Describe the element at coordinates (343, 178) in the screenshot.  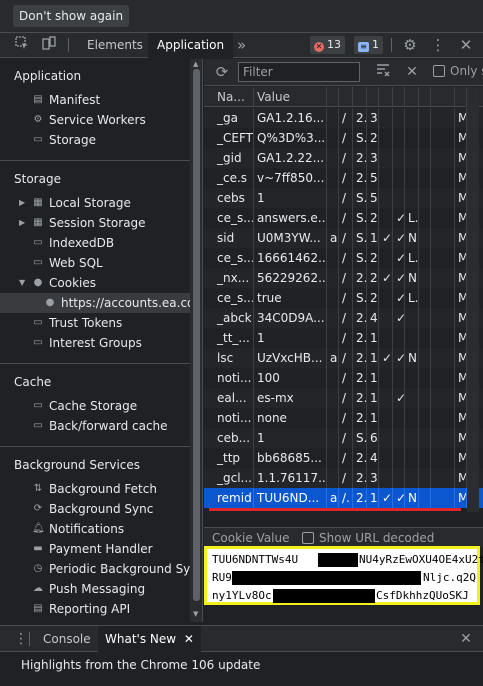
I see `table-row: _ce.sv~7ff850... /2.5. M` at that location.